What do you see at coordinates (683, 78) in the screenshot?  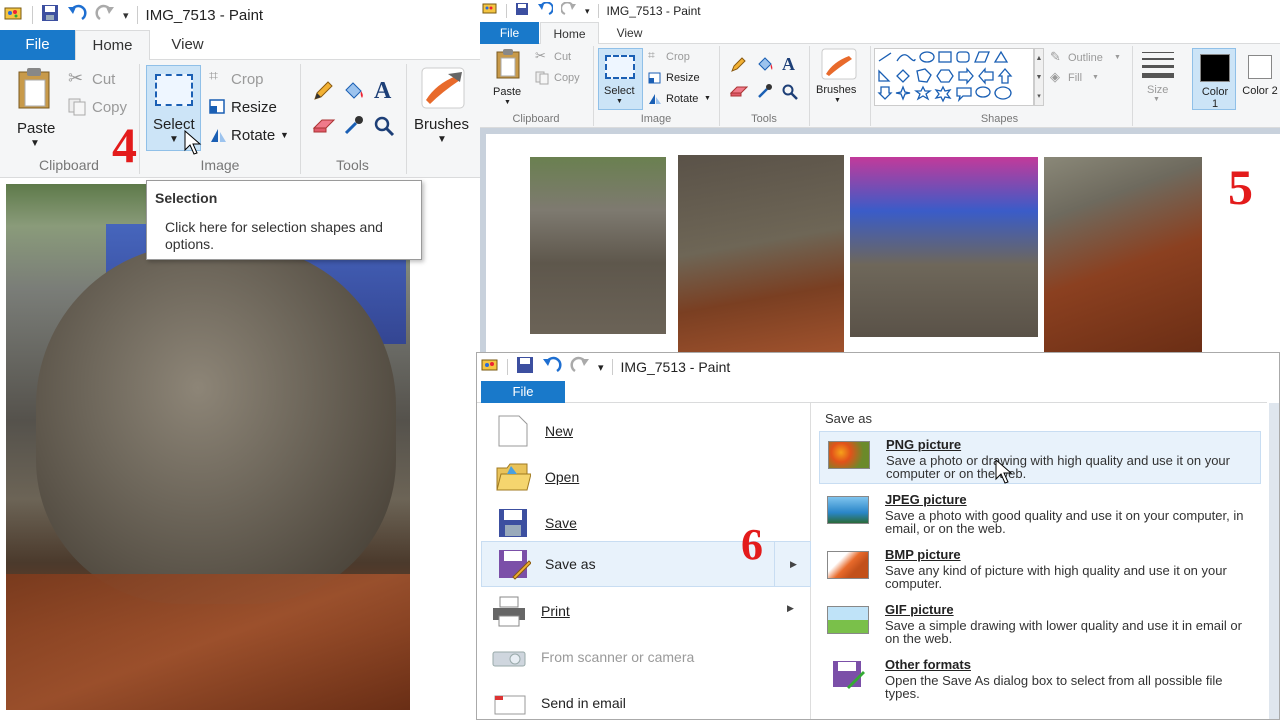 I see `resize-label: Resize` at bounding box center [683, 78].